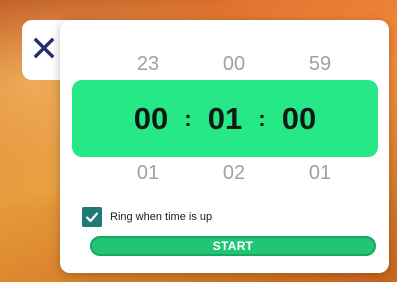  I want to click on minutes-above: 00, so click(234, 64).